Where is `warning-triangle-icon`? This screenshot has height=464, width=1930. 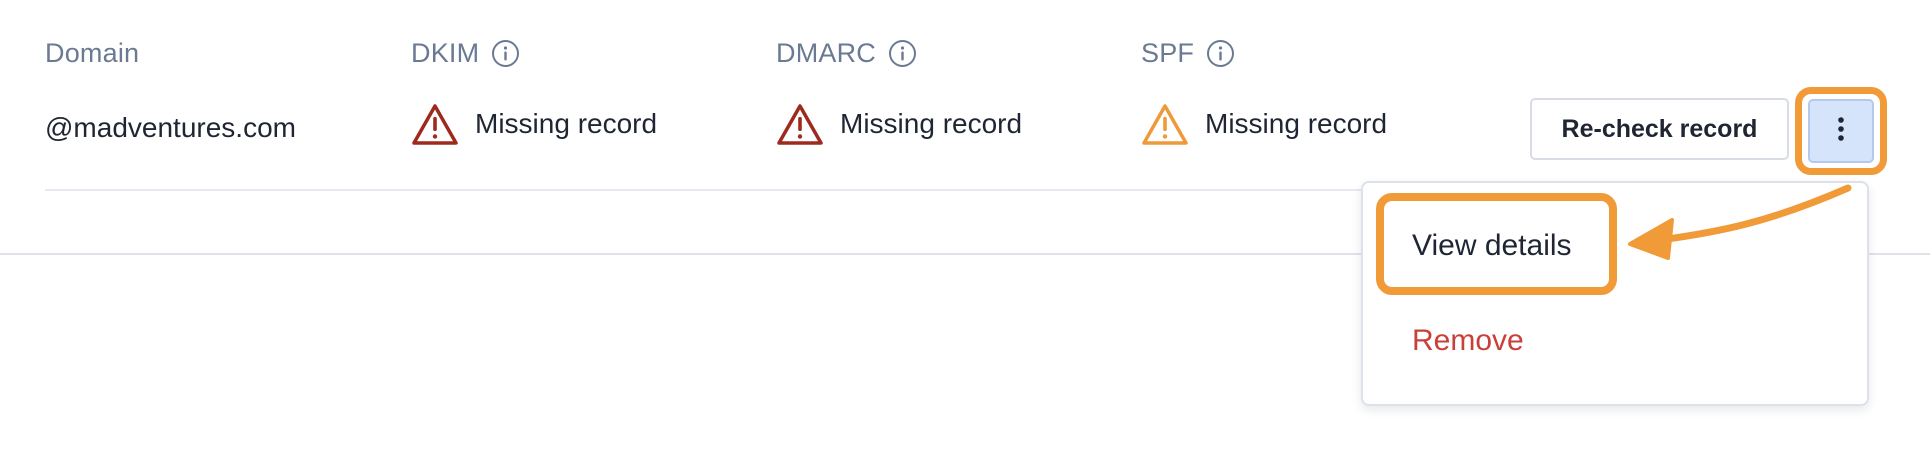 warning-triangle-icon is located at coordinates (1165, 124).